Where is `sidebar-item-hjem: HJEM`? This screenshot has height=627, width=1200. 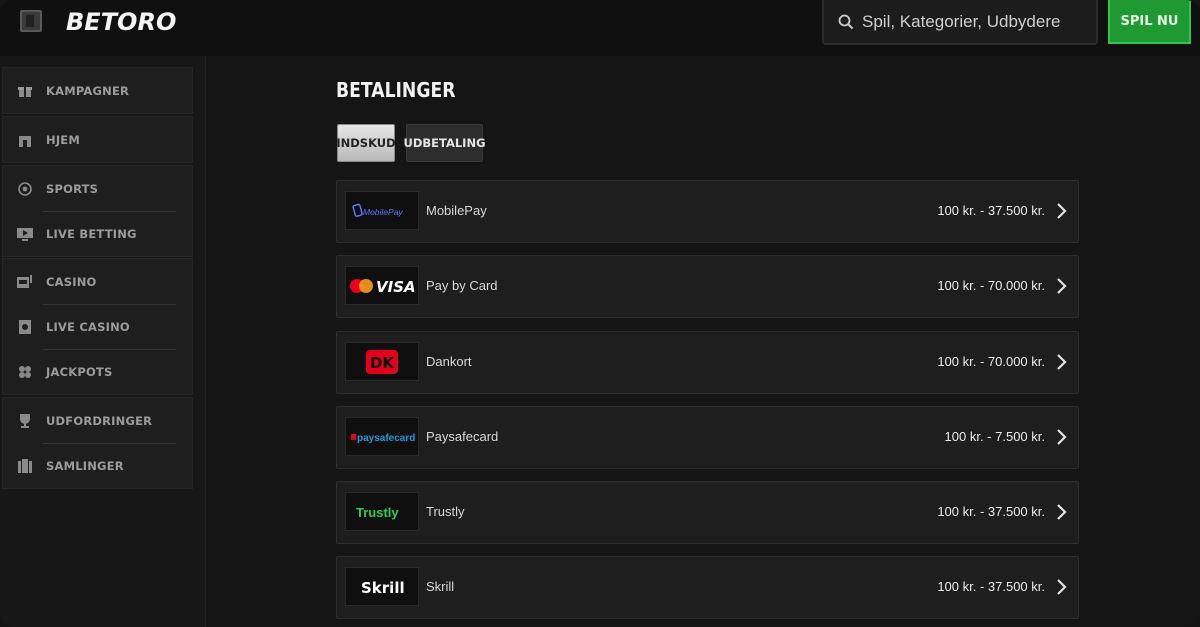
sidebar-item-hjem: HJEM is located at coordinates (97, 139).